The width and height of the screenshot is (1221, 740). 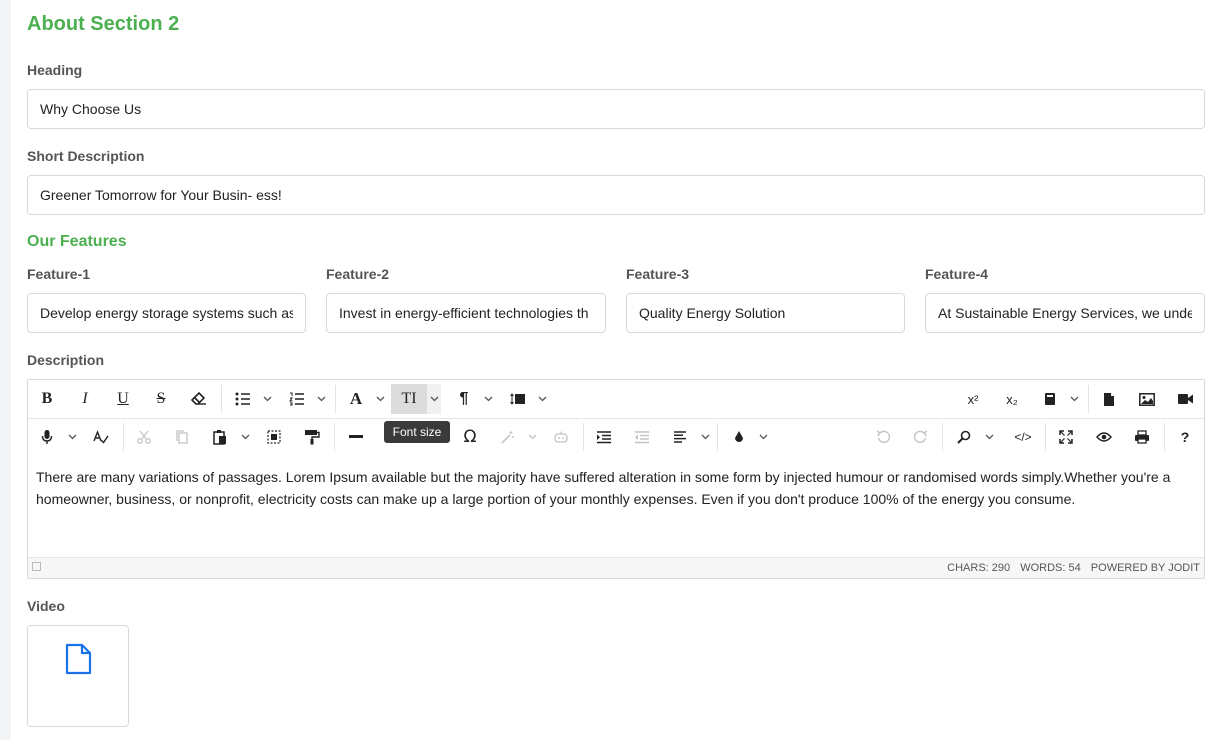 I want to click on search-icon, so click(x=964, y=437).